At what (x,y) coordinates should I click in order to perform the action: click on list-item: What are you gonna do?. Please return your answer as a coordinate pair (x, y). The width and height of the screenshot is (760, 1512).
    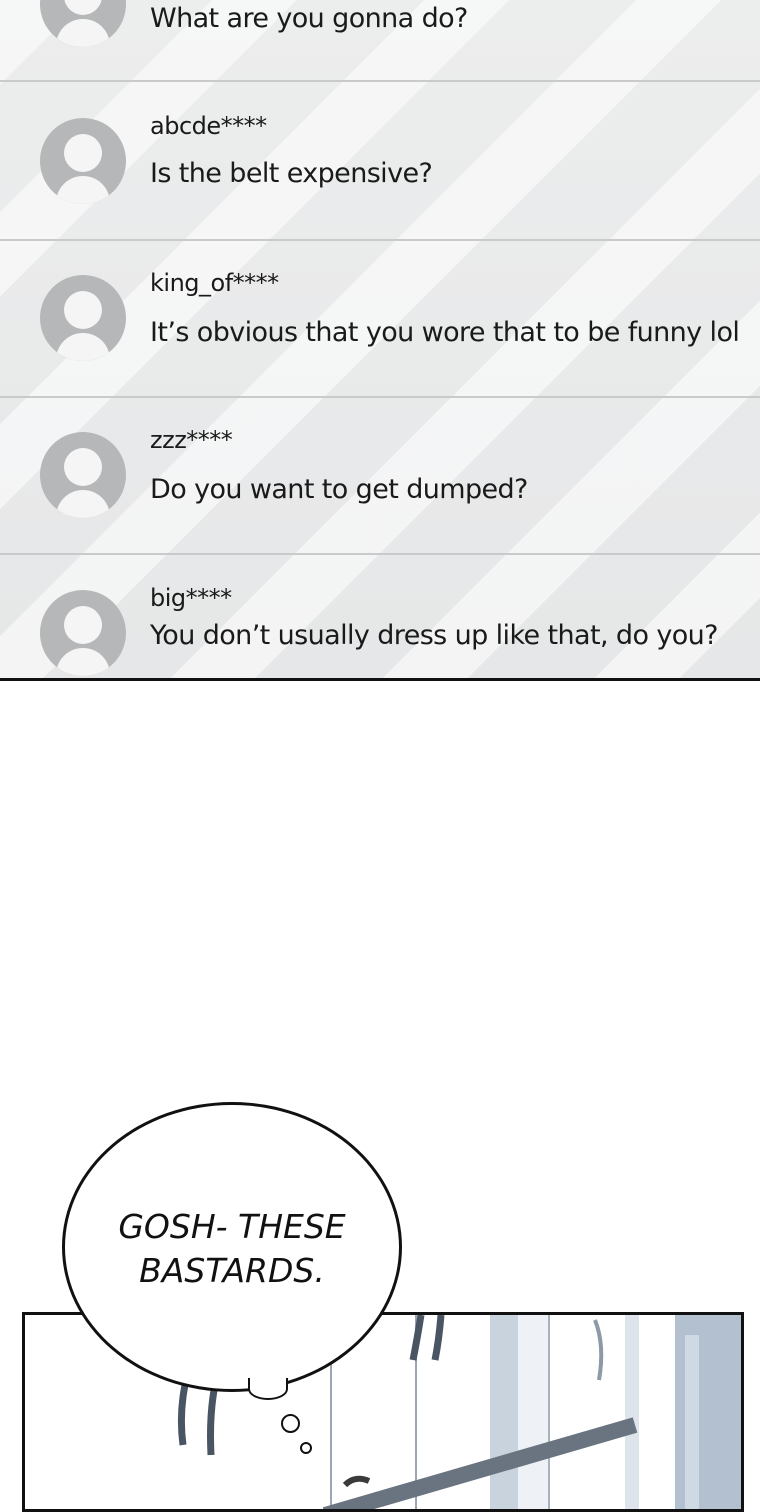
    Looking at the image, I should click on (380, 41).